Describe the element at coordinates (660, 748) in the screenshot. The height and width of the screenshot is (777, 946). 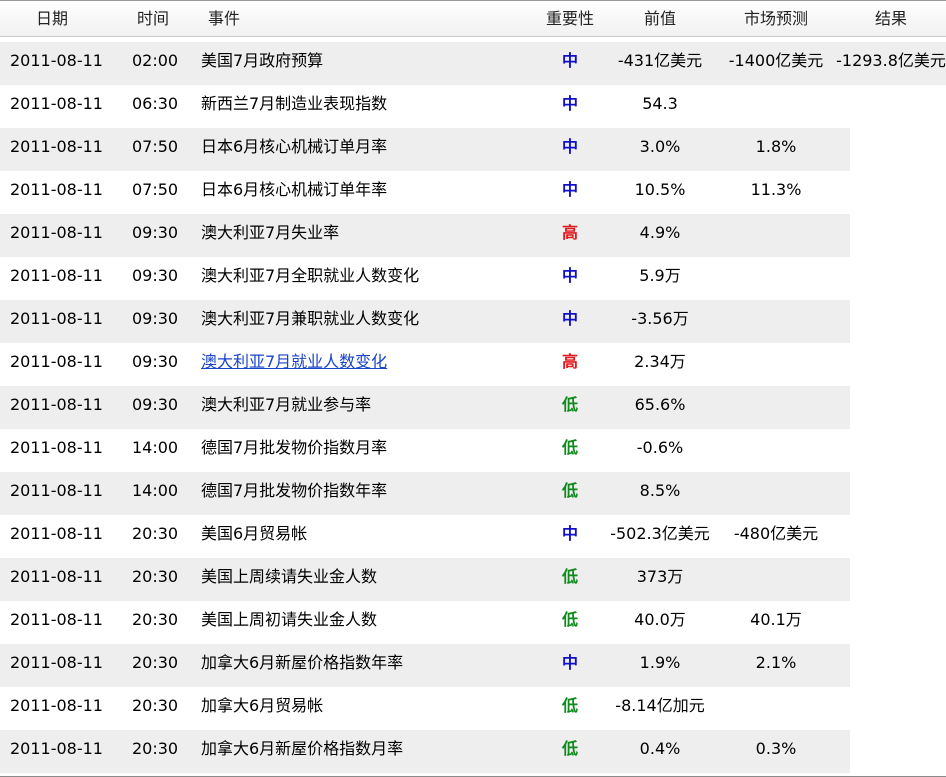
I see `previous-value-cell: 0.4%` at that location.